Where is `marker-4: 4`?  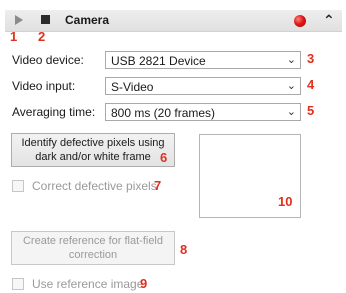
marker-4: 4 is located at coordinates (311, 84).